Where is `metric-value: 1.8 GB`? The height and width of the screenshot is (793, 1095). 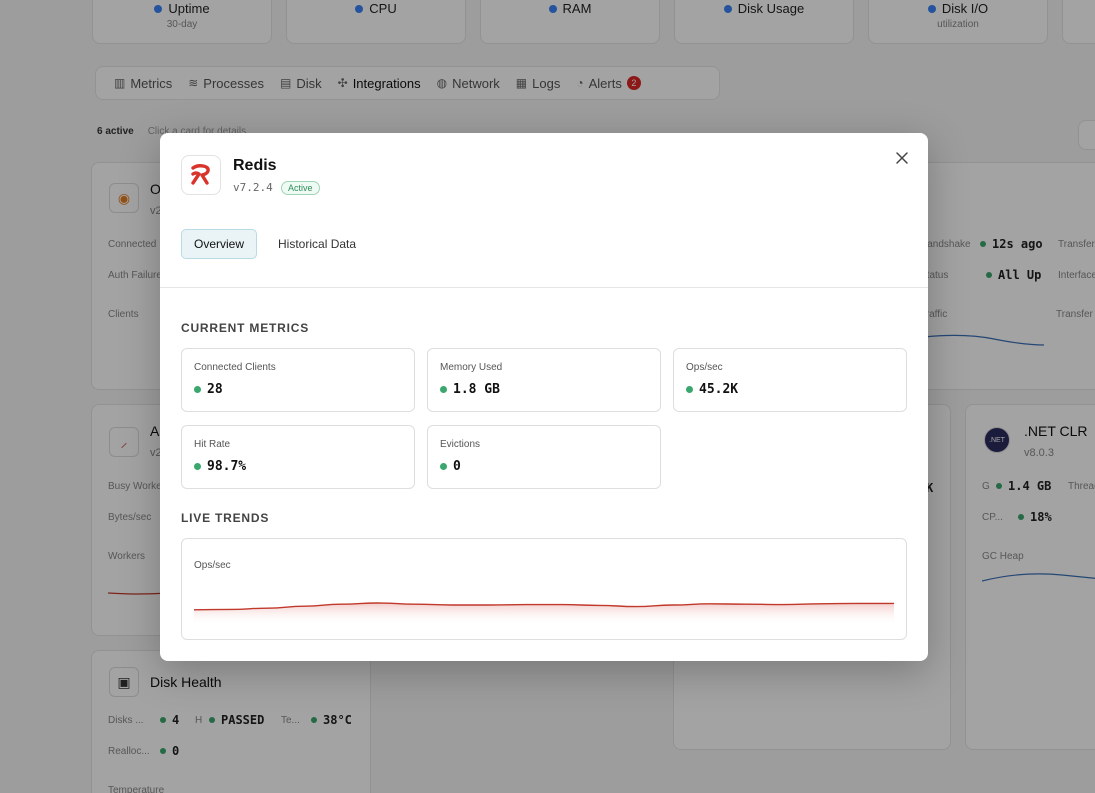 metric-value: 1.8 GB is located at coordinates (476, 389).